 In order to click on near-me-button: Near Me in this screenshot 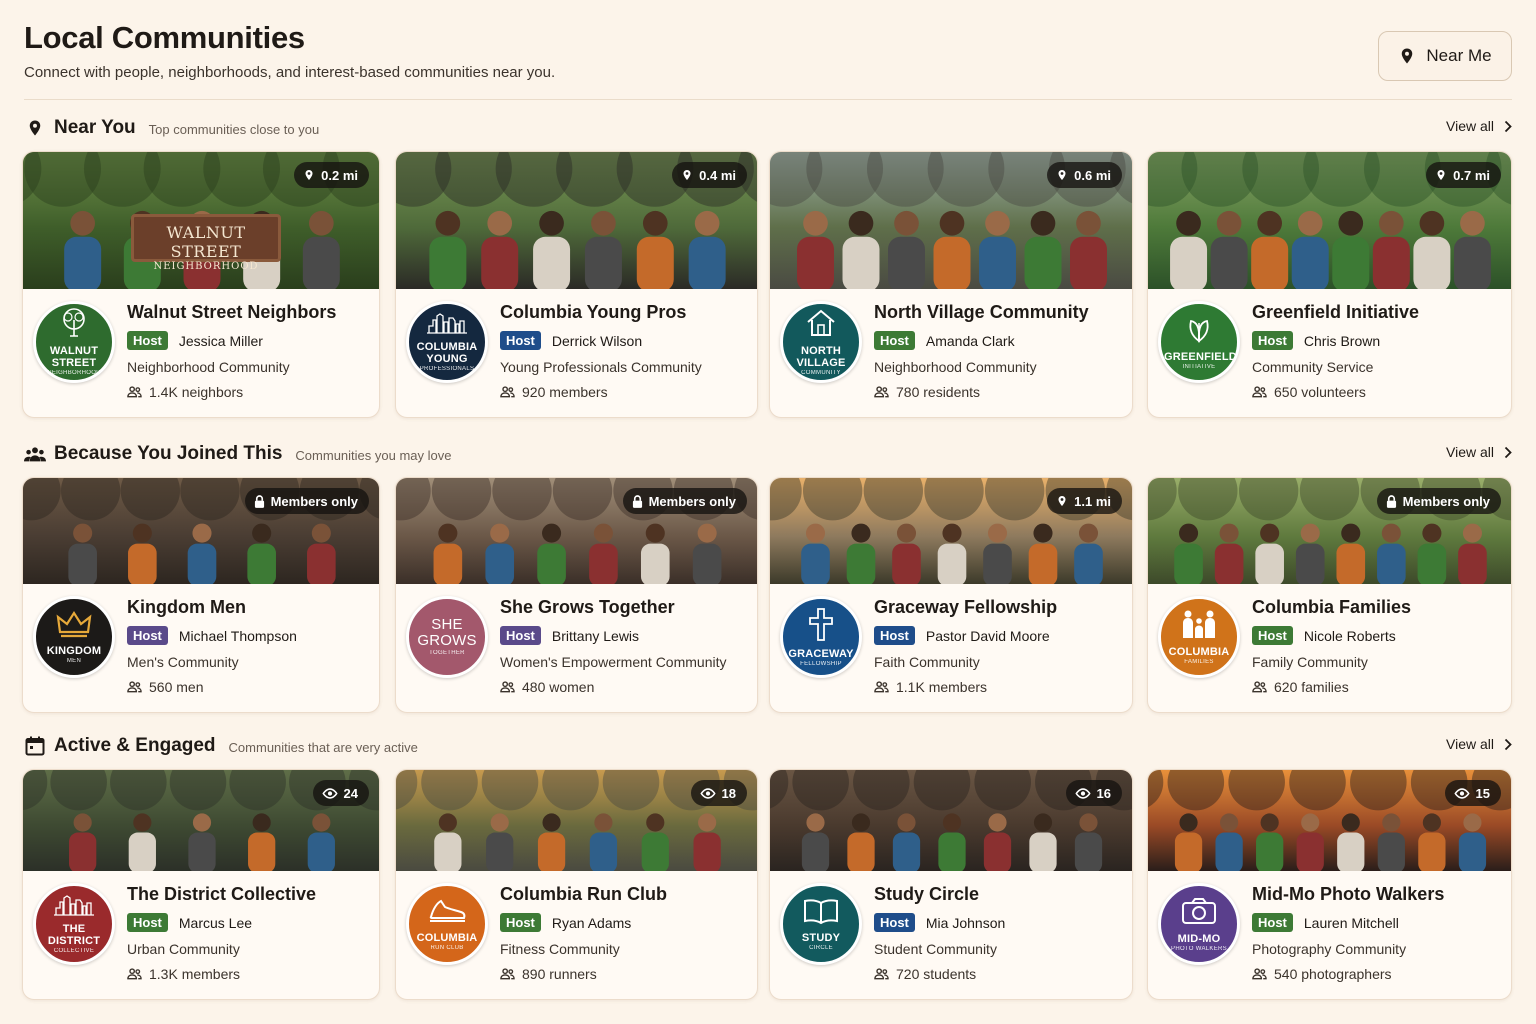, I will do `click(1445, 56)`.